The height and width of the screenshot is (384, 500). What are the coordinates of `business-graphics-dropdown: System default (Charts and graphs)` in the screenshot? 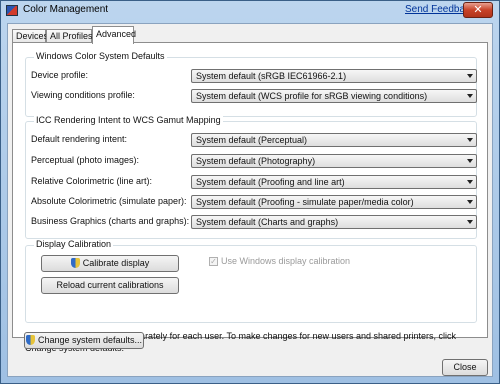 It's located at (334, 222).